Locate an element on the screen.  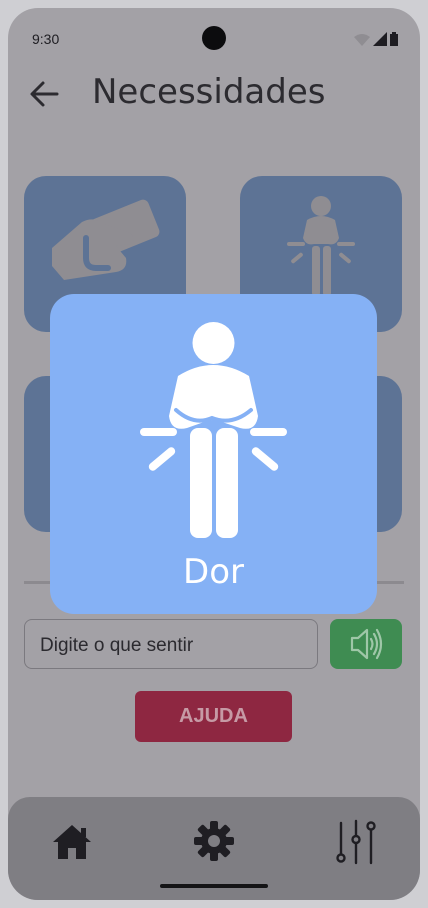
help-button: AJUDA is located at coordinates (213, 716).